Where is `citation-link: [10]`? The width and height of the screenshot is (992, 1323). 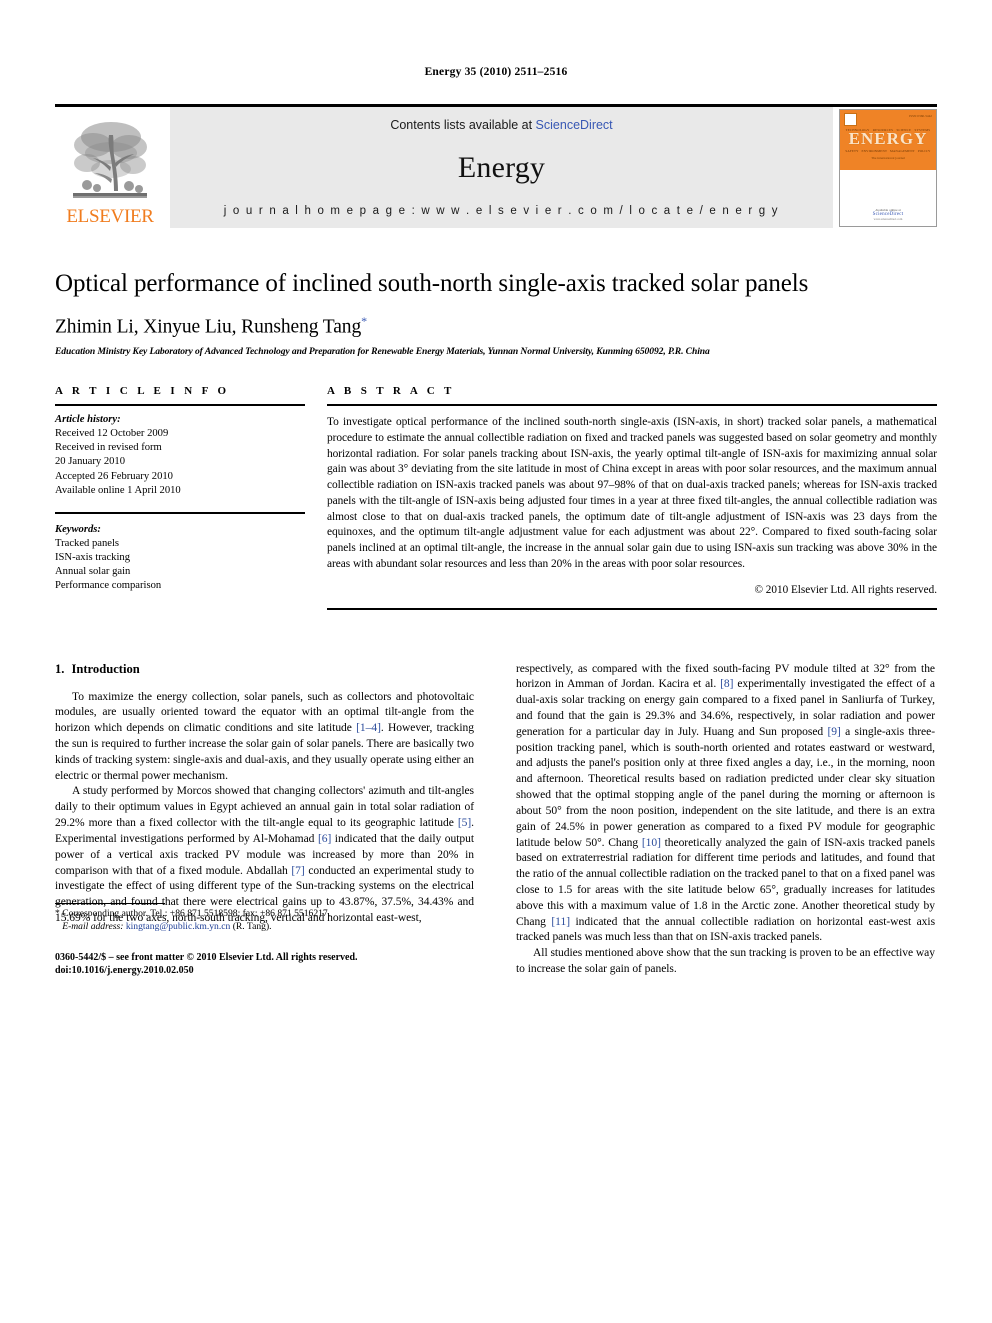
citation-link: [10] is located at coordinates (651, 843).